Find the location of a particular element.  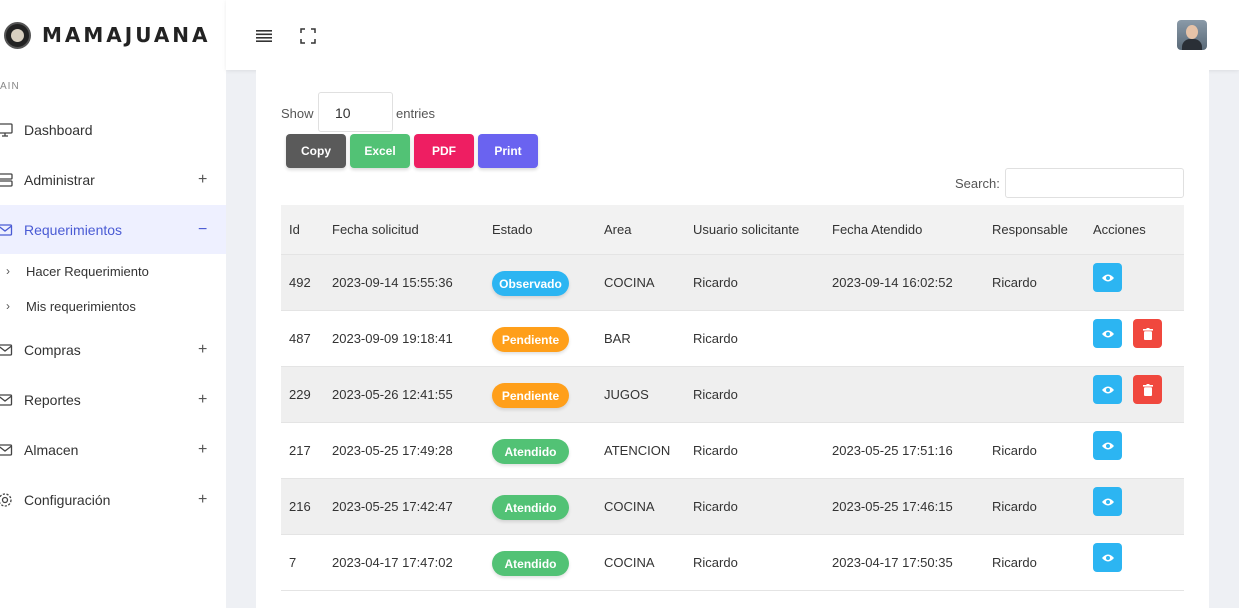

cell-fecha-solicitud: 2023-04-17 17:47:02 is located at coordinates (392, 562).